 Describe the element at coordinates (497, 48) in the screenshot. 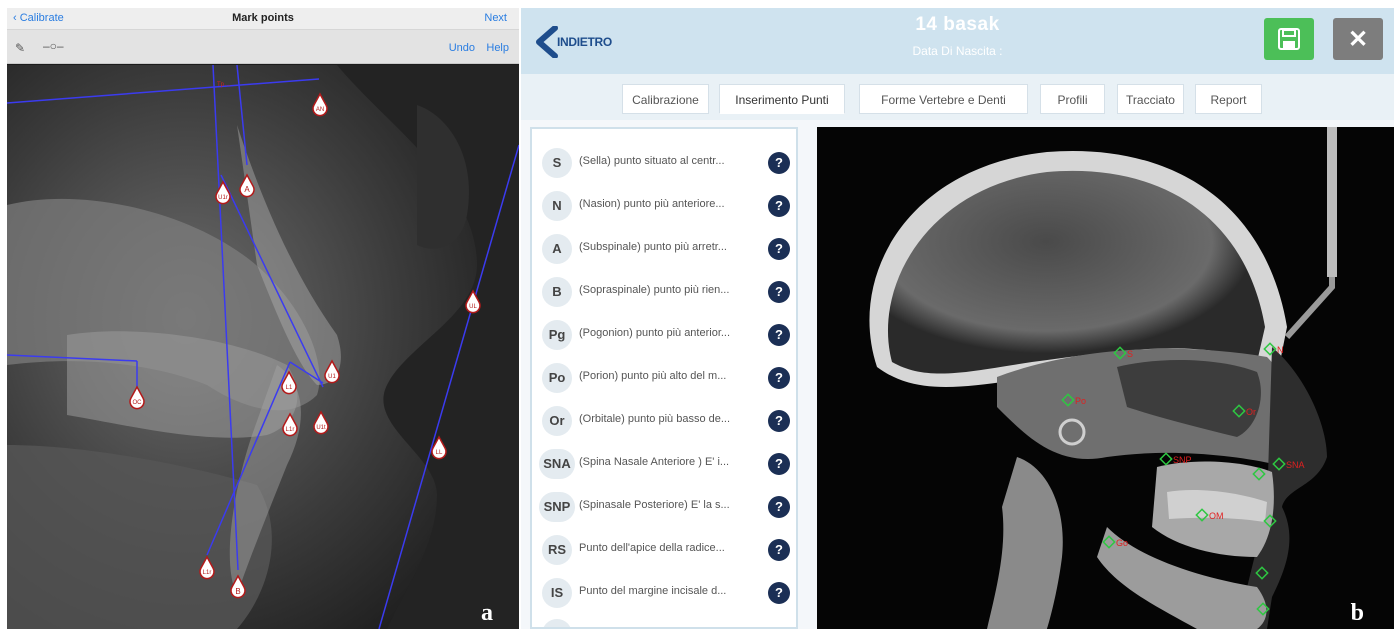

I see `help-button: Help` at that location.